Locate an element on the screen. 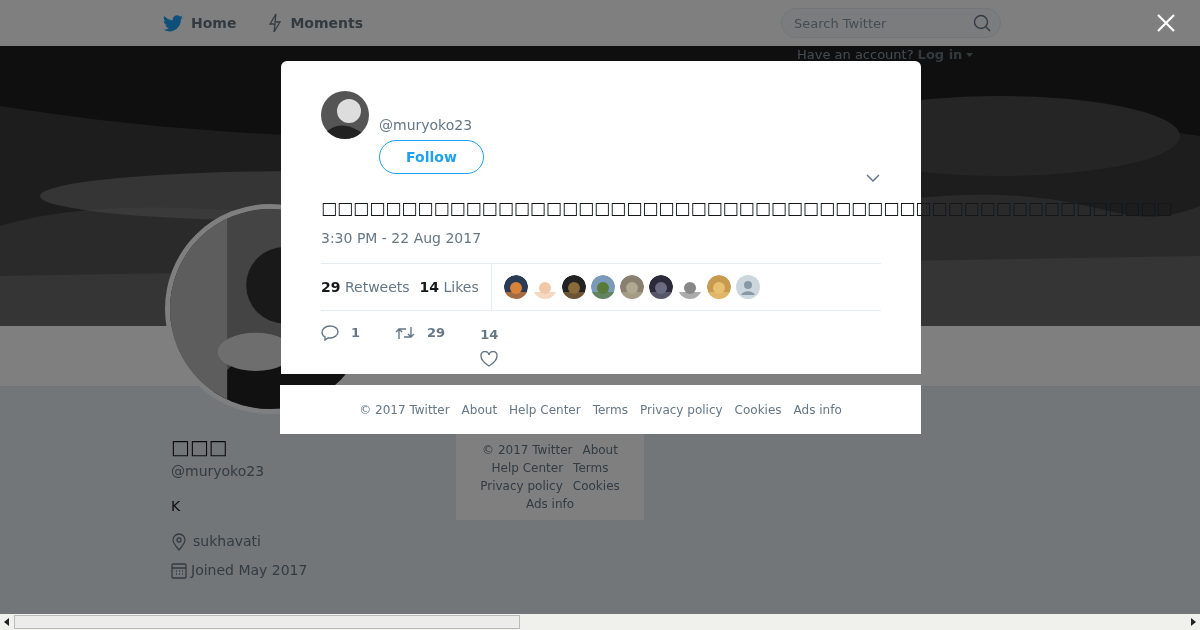 The image size is (1200, 630). heart-icon is located at coordinates (489, 358).